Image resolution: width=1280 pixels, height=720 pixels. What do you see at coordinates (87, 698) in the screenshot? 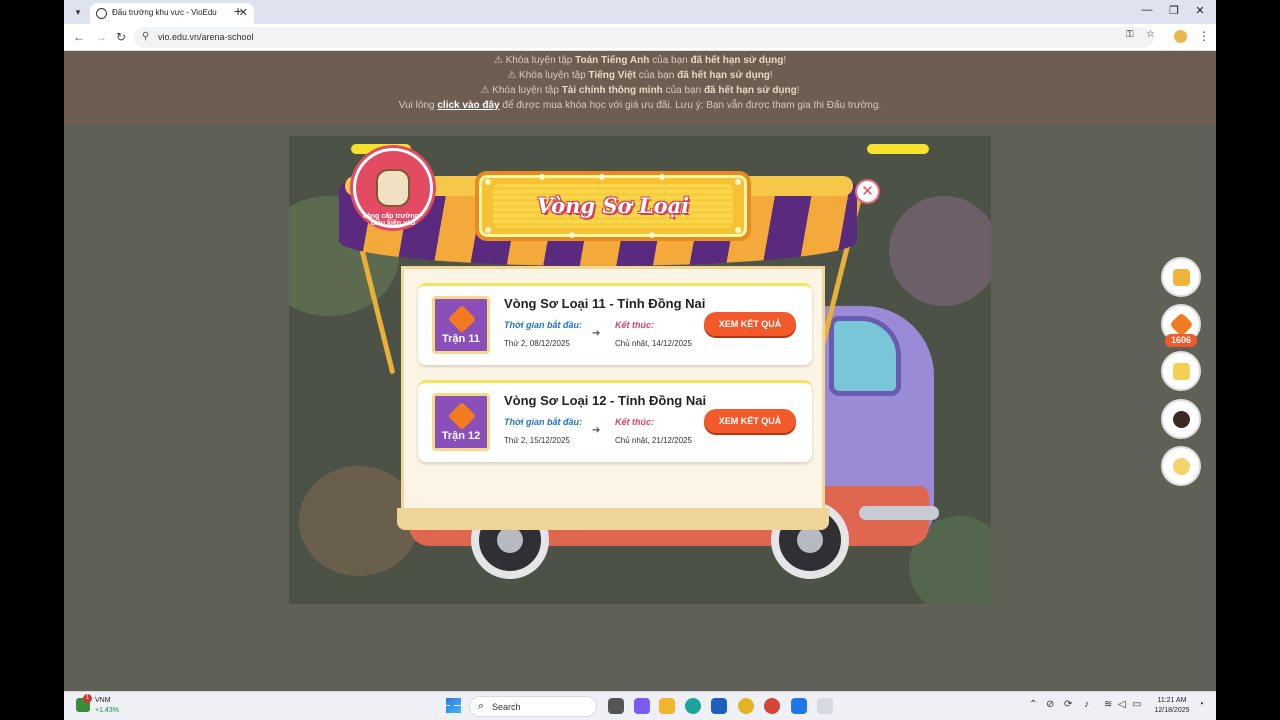
I see `widget-badge: 1` at bounding box center [87, 698].